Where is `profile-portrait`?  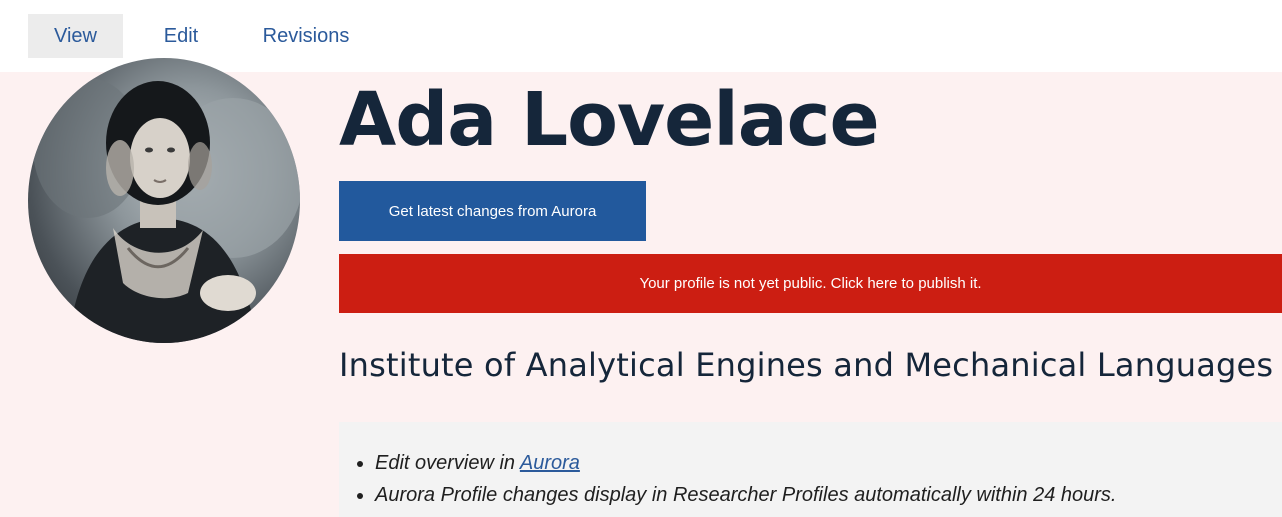
profile-portrait is located at coordinates (164, 200).